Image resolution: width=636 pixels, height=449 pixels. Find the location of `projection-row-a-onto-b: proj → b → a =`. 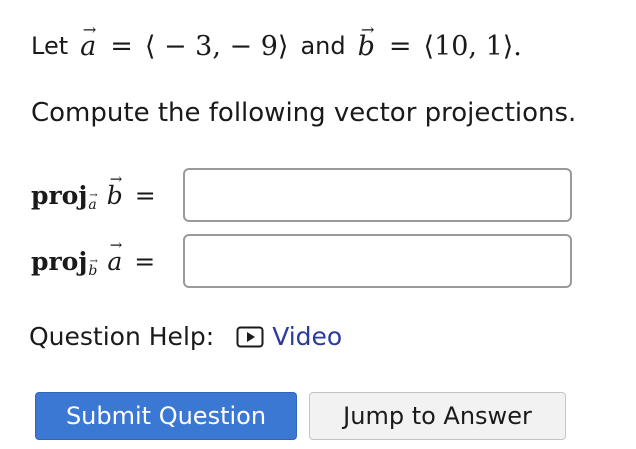

projection-row-a-onto-b: proj → b → a = is located at coordinates (301, 261).